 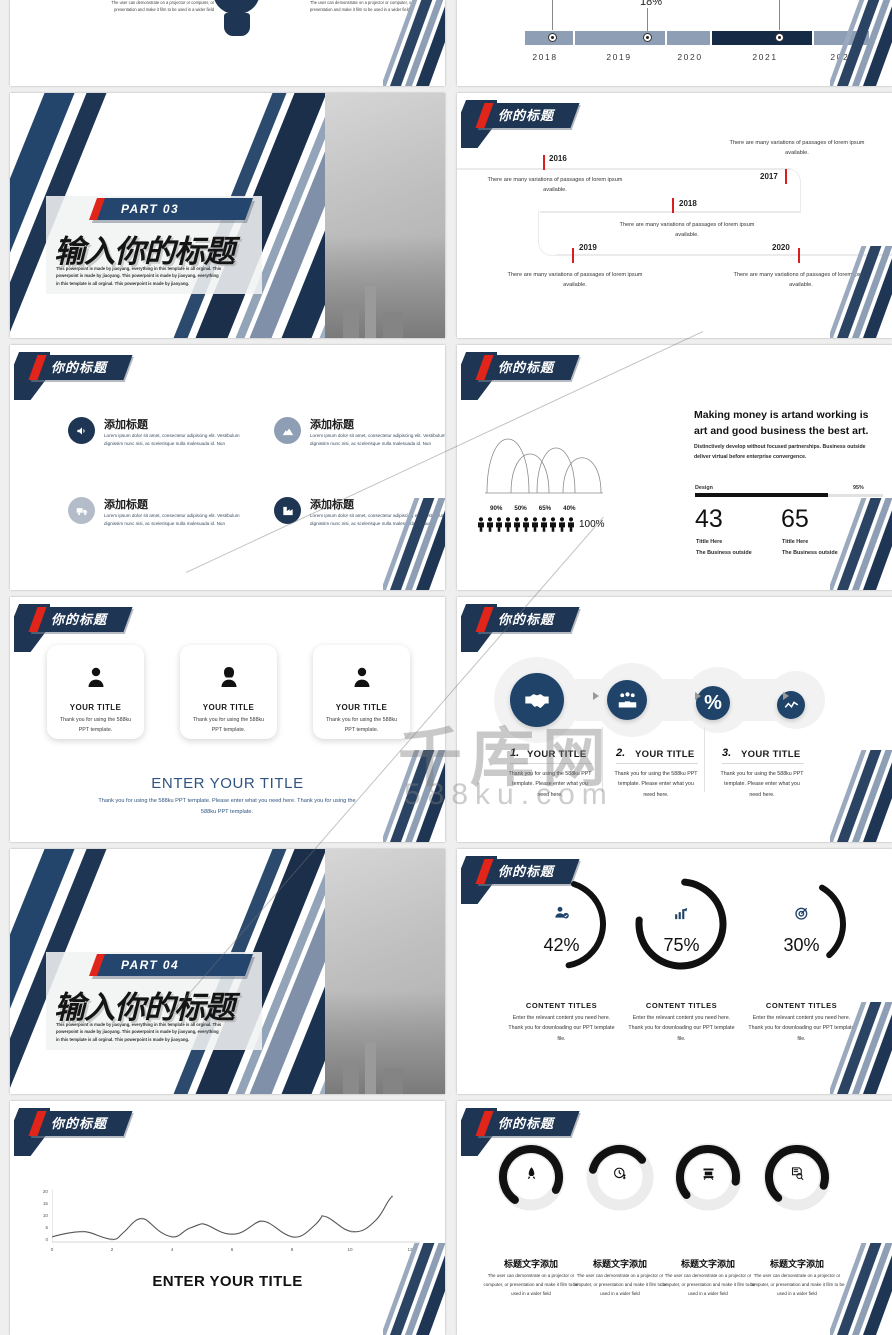 What do you see at coordinates (558, 158) in the screenshot?
I see `timeline-year: 2016` at bounding box center [558, 158].